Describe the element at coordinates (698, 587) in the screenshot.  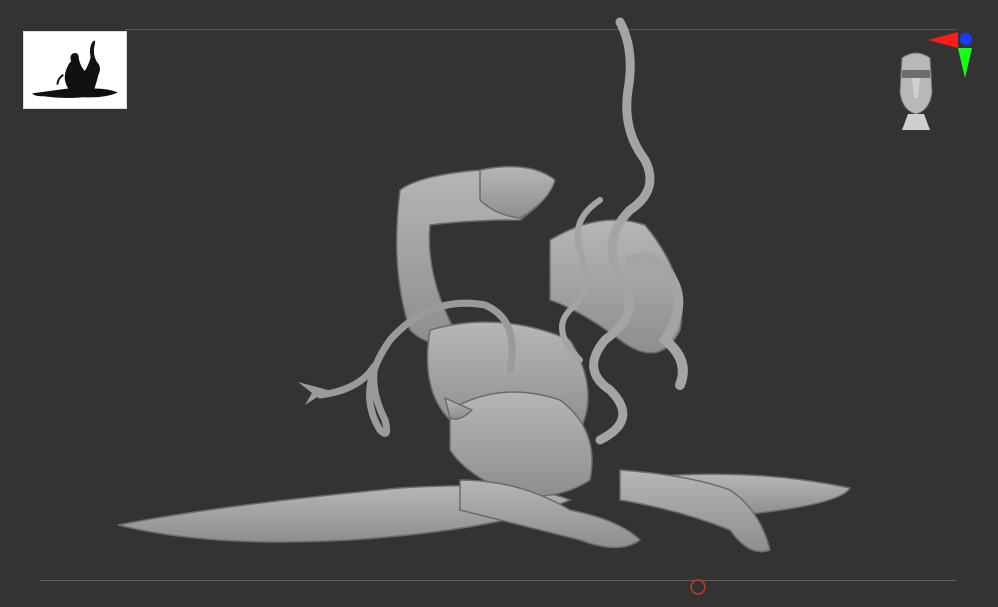
I see `brush-cursor-icon` at that location.